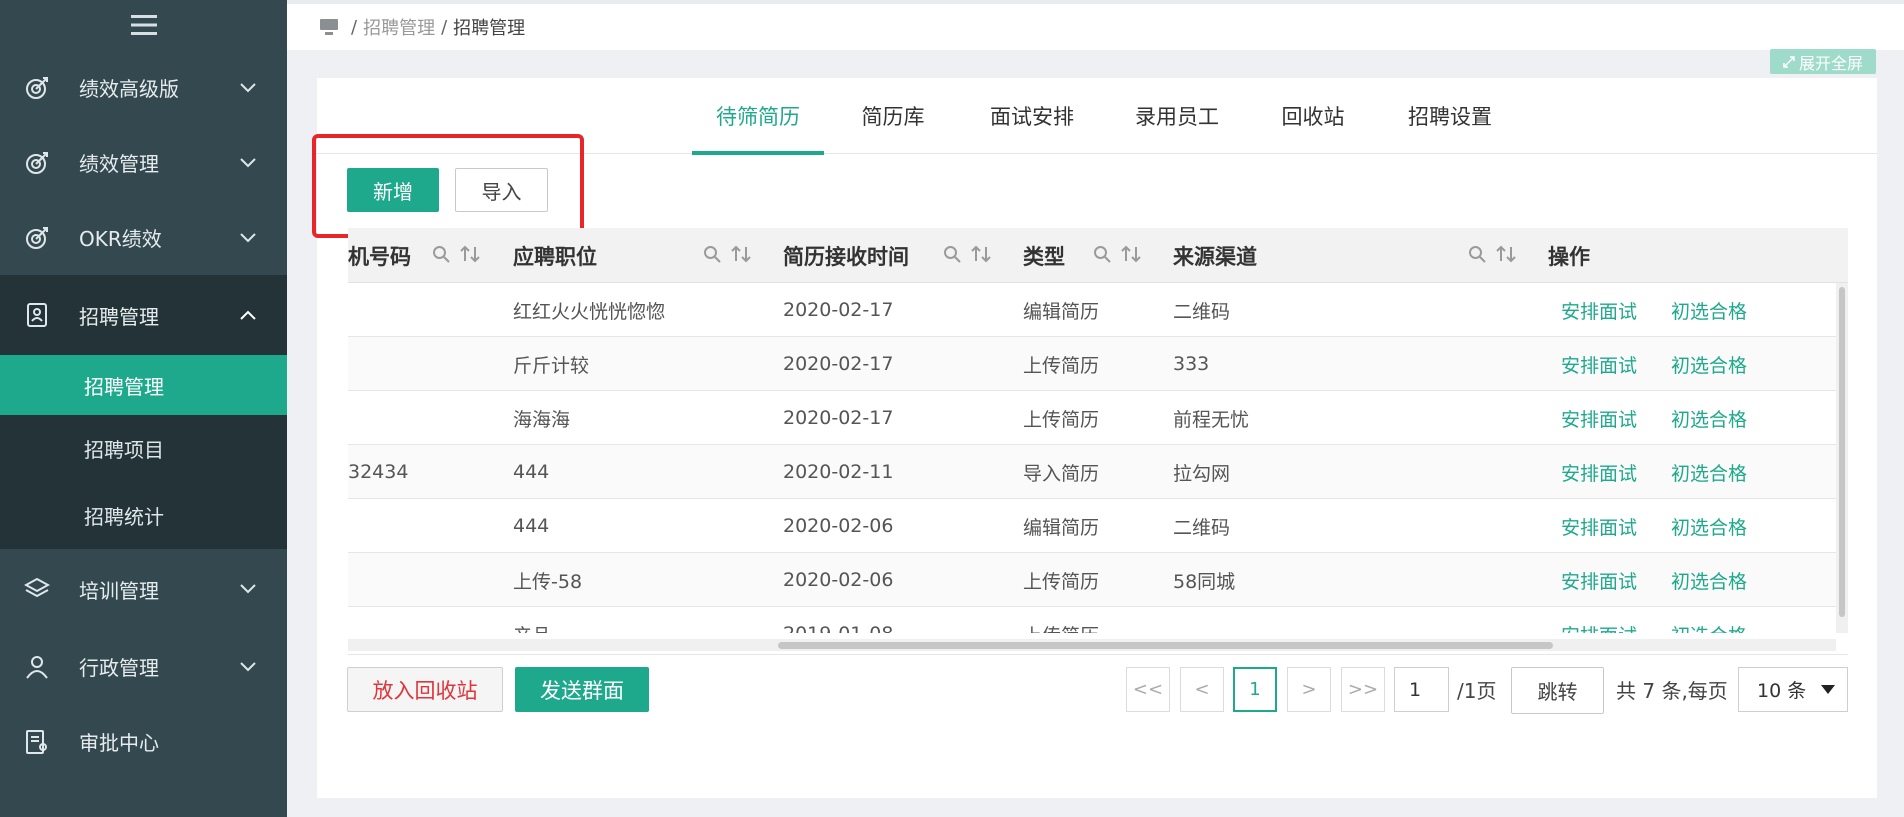 Image resolution: width=1904 pixels, height=817 pixels. What do you see at coordinates (1061, 473) in the screenshot?
I see `cell-type: 导入简历` at bounding box center [1061, 473].